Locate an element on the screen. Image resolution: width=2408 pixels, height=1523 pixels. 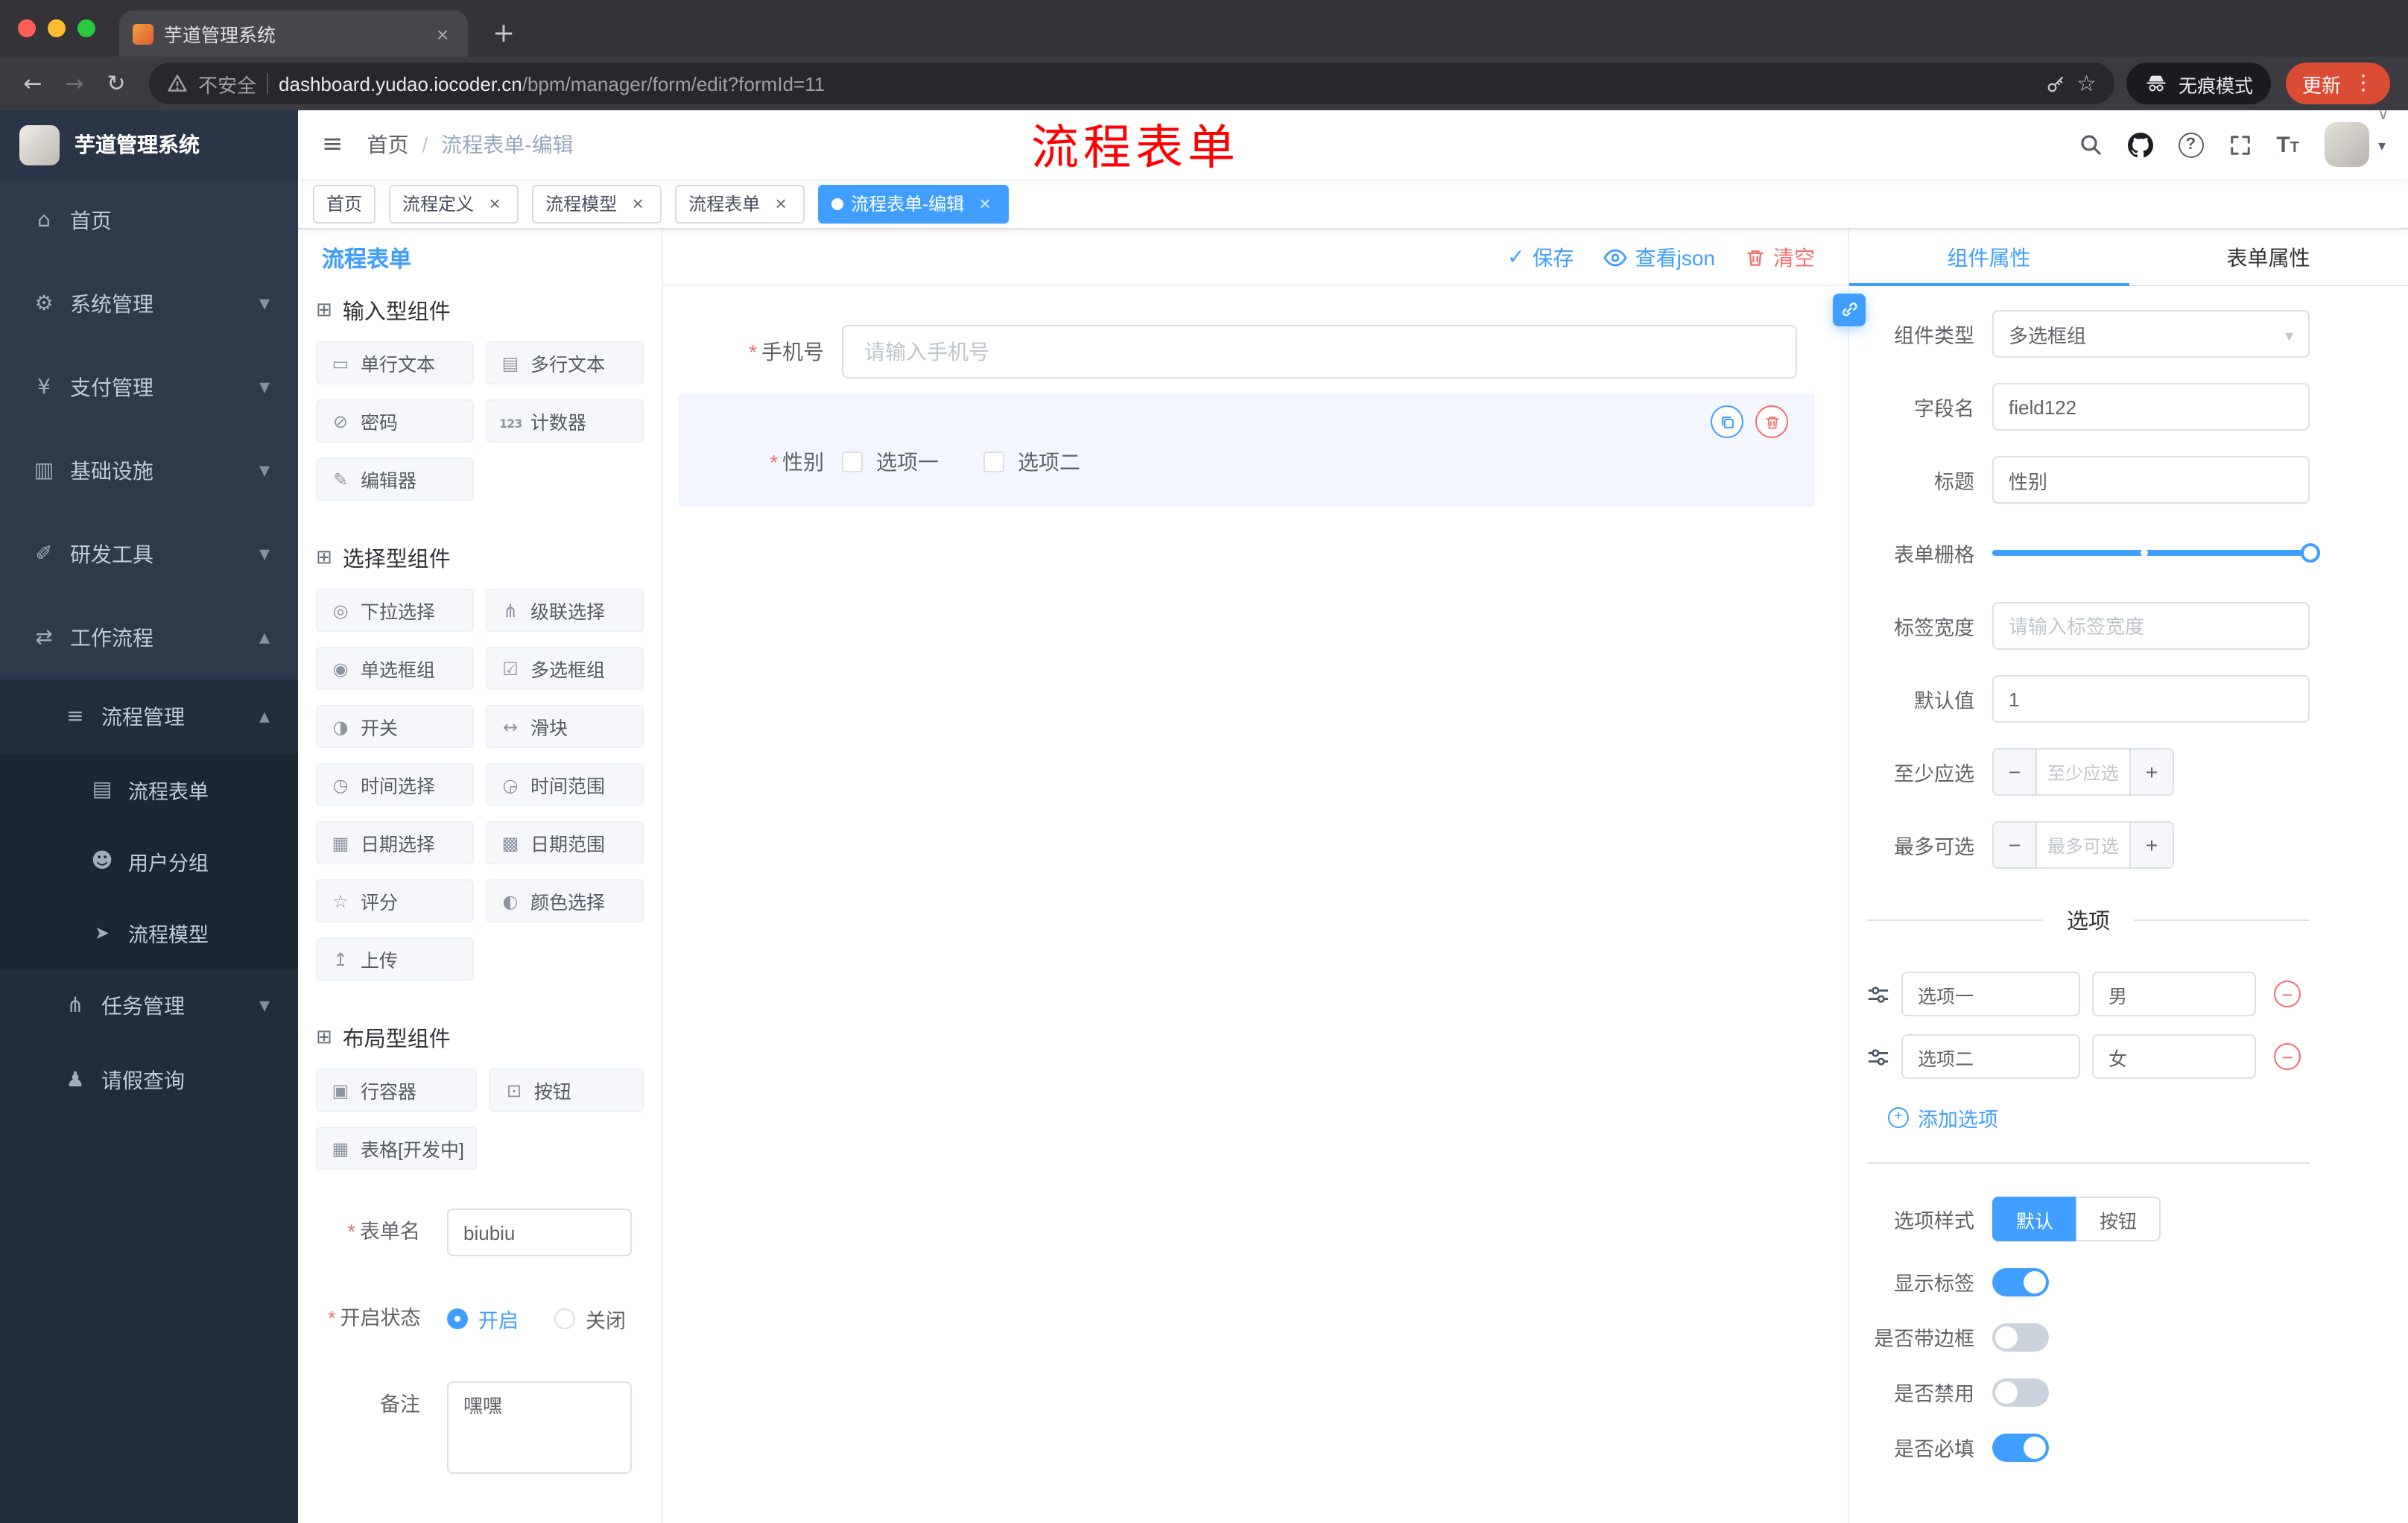
sidebar-item-task-manage: 任务管理 is located at coordinates (149, 1006).